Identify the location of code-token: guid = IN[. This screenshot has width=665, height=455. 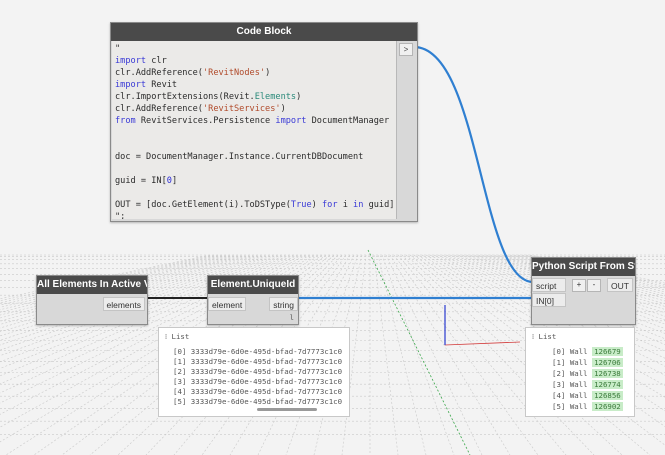
(141, 181).